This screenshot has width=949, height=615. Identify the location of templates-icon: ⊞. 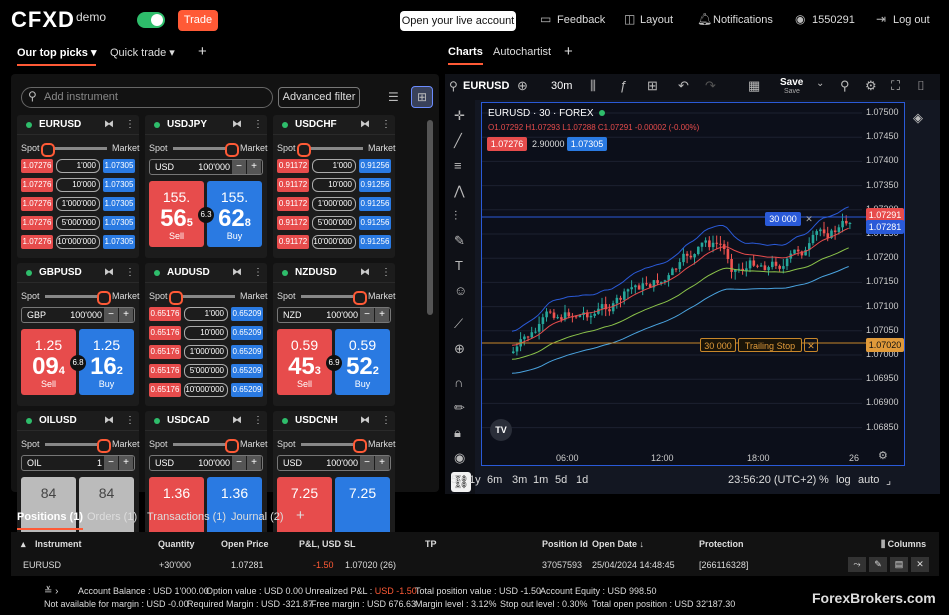
(652, 86).